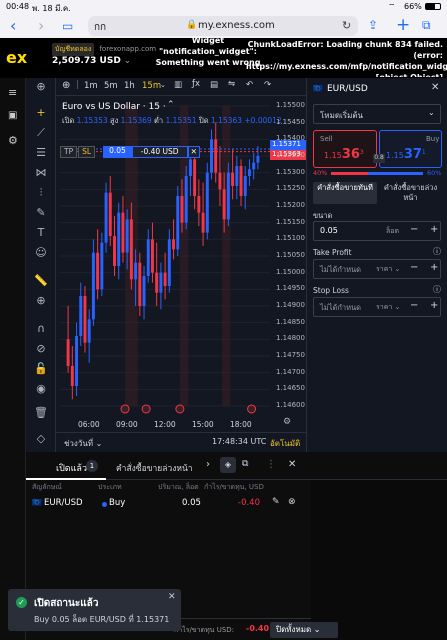  What do you see at coordinates (41, 233) in the screenshot?
I see `text-tool-icon: T` at bounding box center [41, 233].